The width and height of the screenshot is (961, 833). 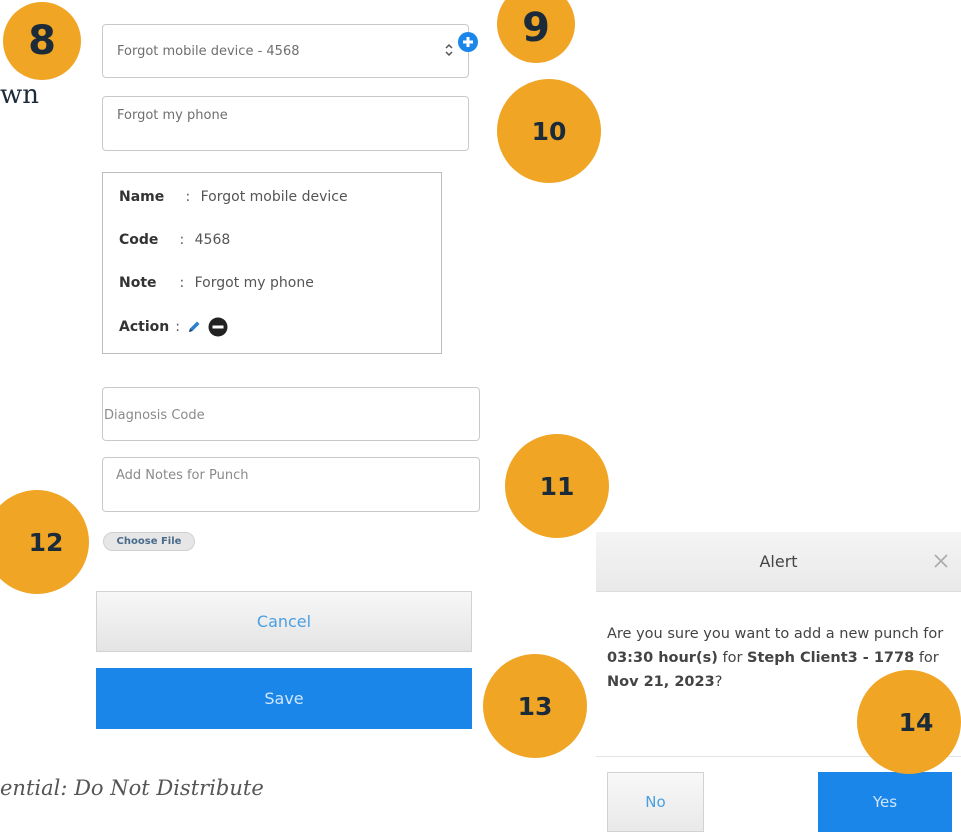 What do you see at coordinates (274, 197) in the screenshot?
I see `card-name-value: Forgot mobile device` at bounding box center [274, 197].